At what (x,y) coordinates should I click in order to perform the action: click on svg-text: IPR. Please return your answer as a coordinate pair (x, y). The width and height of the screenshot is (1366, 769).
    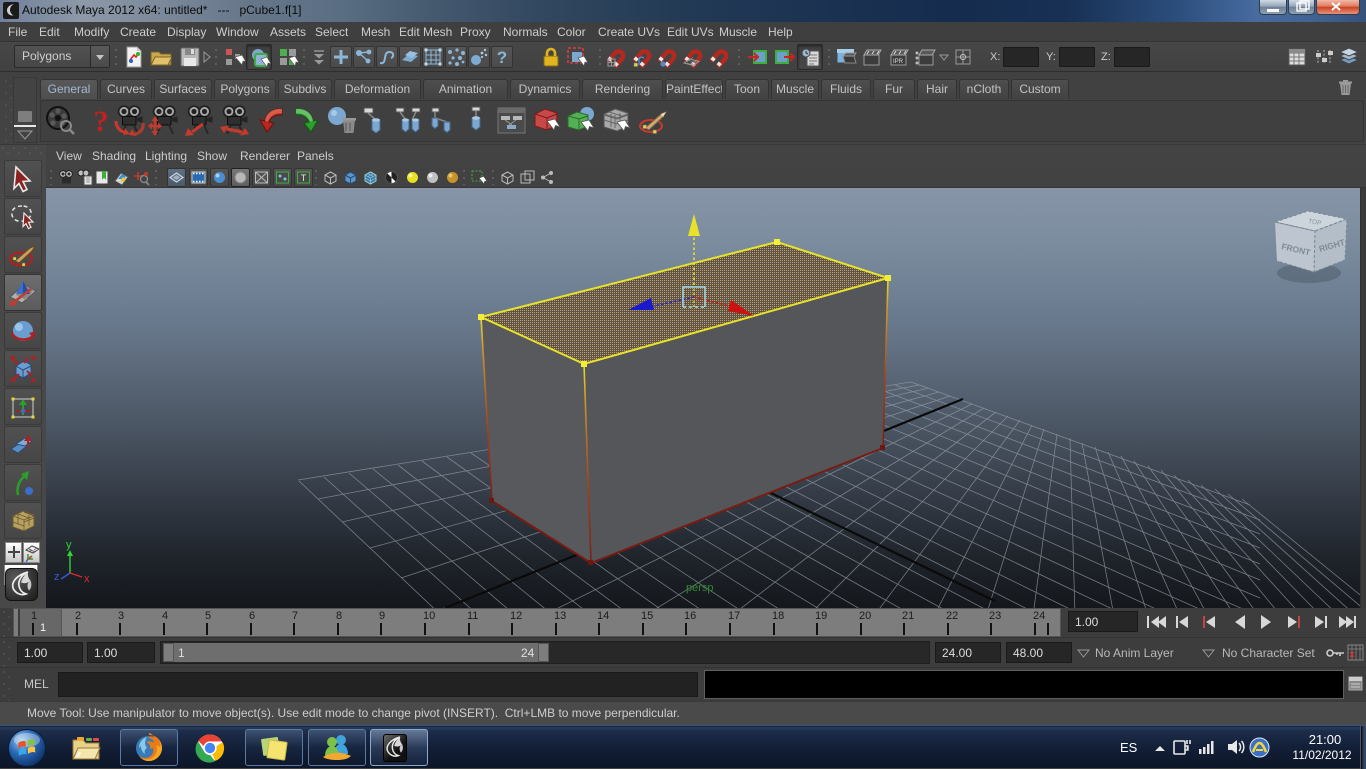
    Looking at the image, I should click on (898, 62).